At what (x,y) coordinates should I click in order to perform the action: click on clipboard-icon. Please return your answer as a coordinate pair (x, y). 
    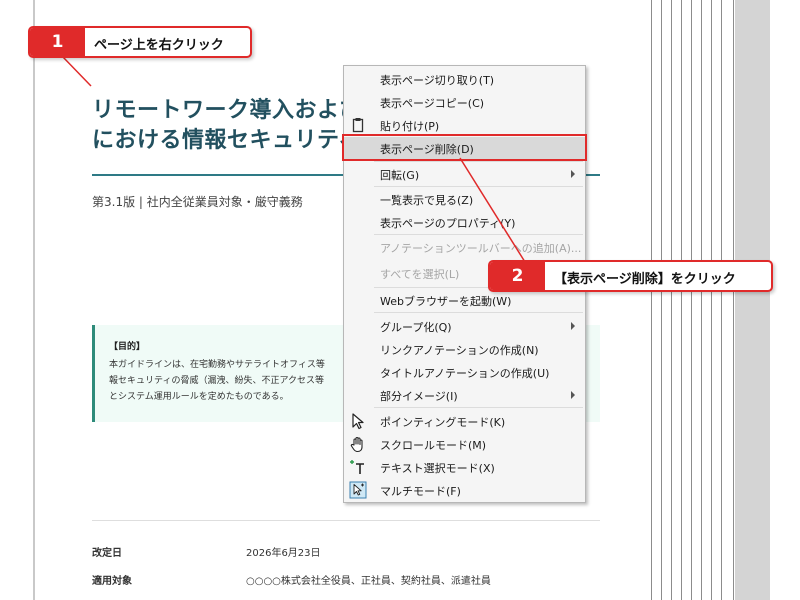
    Looking at the image, I should click on (358, 125).